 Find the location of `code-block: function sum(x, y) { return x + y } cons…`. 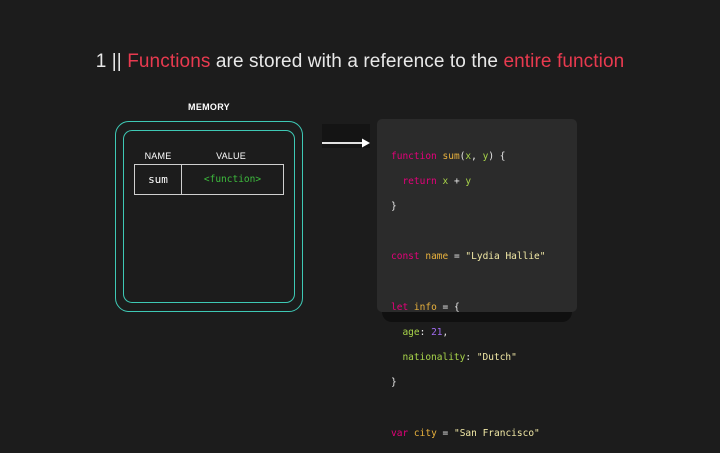

code-block: function sum(x, y) { return x + y } cons… is located at coordinates (468, 295).